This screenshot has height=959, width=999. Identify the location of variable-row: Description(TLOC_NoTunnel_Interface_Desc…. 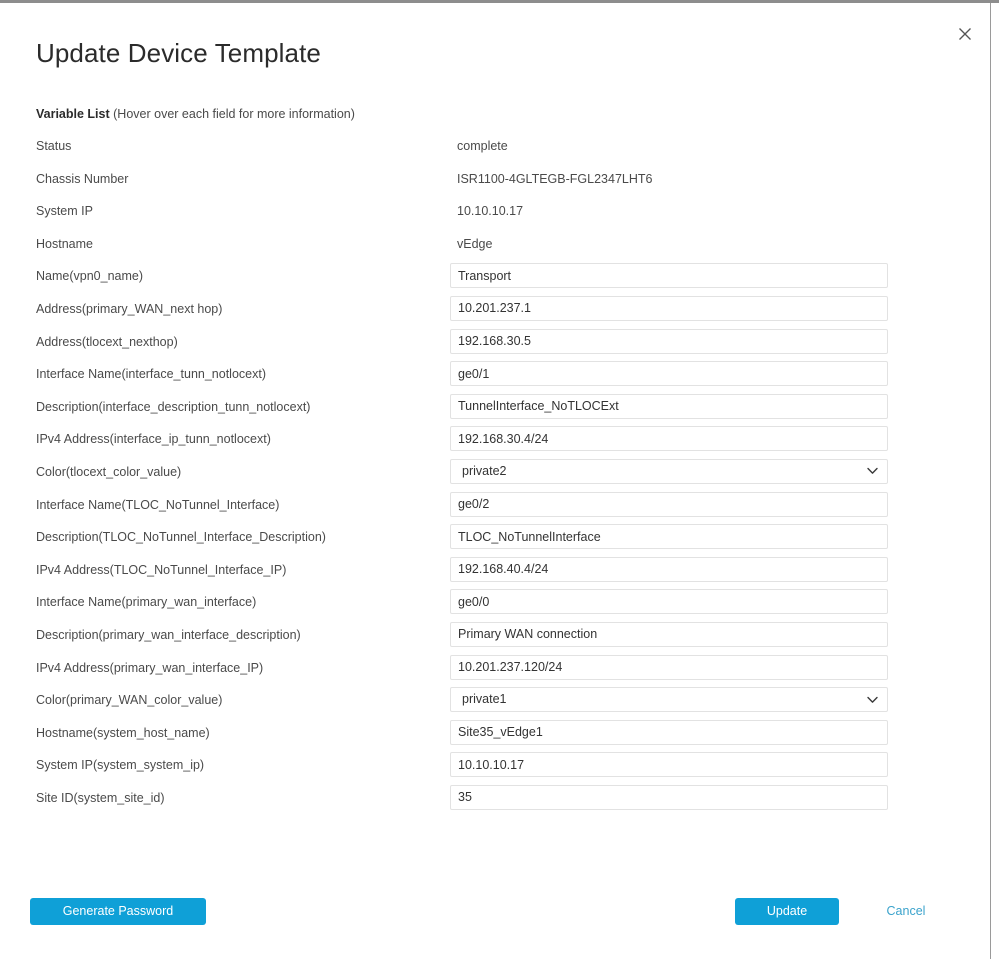
(495, 540).